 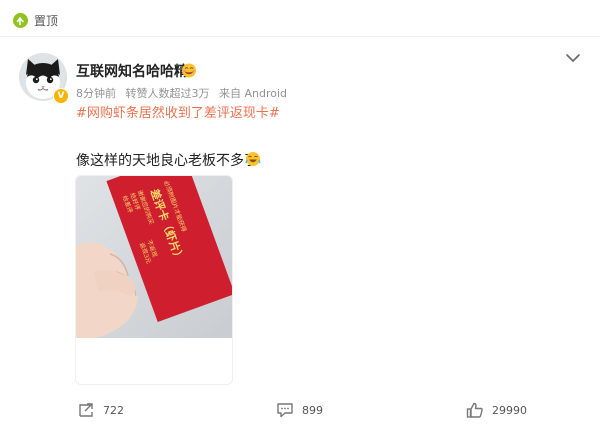 What do you see at coordinates (299, 410) in the screenshot?
I see `comment-button: 899` at bounding box center [299, 410].